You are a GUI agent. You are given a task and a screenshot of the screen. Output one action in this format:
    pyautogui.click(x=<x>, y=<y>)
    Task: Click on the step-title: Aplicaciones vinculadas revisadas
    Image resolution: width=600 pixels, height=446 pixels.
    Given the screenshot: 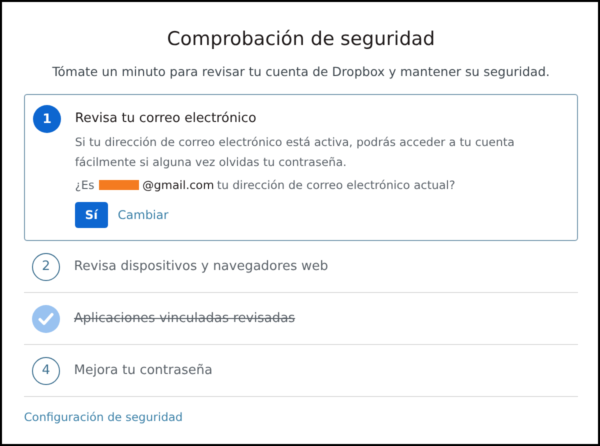 What is the action you would take?
    pyautogui.click(x=185, y=318)
    